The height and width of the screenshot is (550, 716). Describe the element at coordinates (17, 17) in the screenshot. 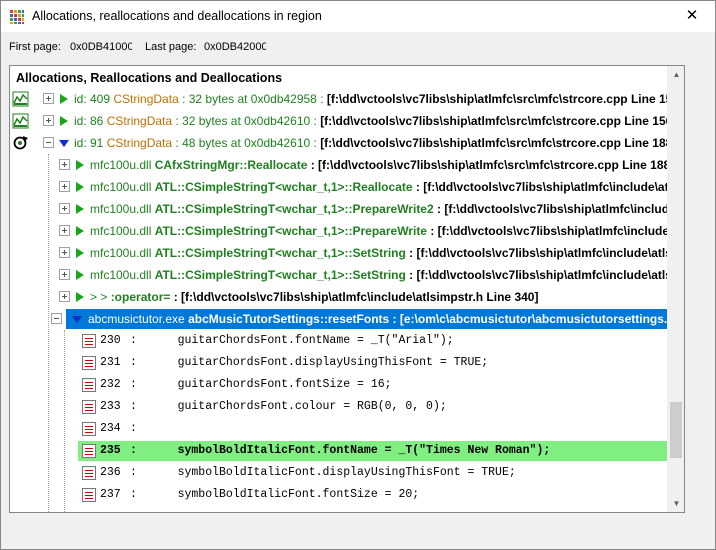

I see `grid-app-icon` at that location.